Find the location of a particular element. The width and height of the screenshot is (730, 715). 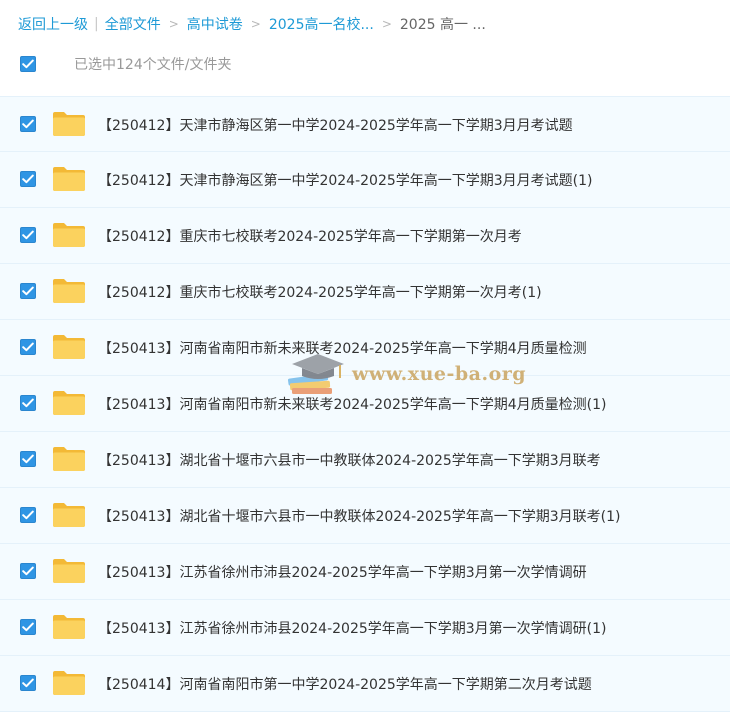

selection-bar: 已选中124个文件/文件夹 is located at coordinates (365, 64).